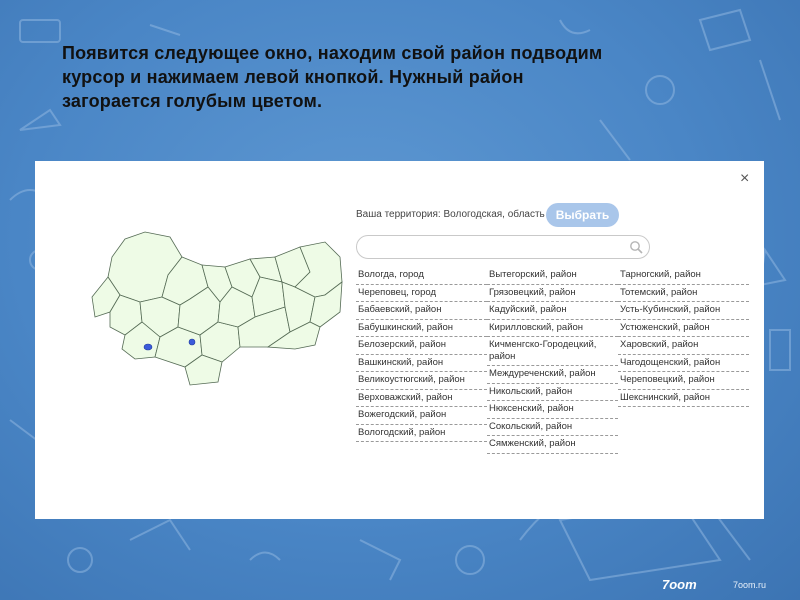 The height and width of the screenshot is (600, 800). I want to click on search-icon, so click(636, 247).